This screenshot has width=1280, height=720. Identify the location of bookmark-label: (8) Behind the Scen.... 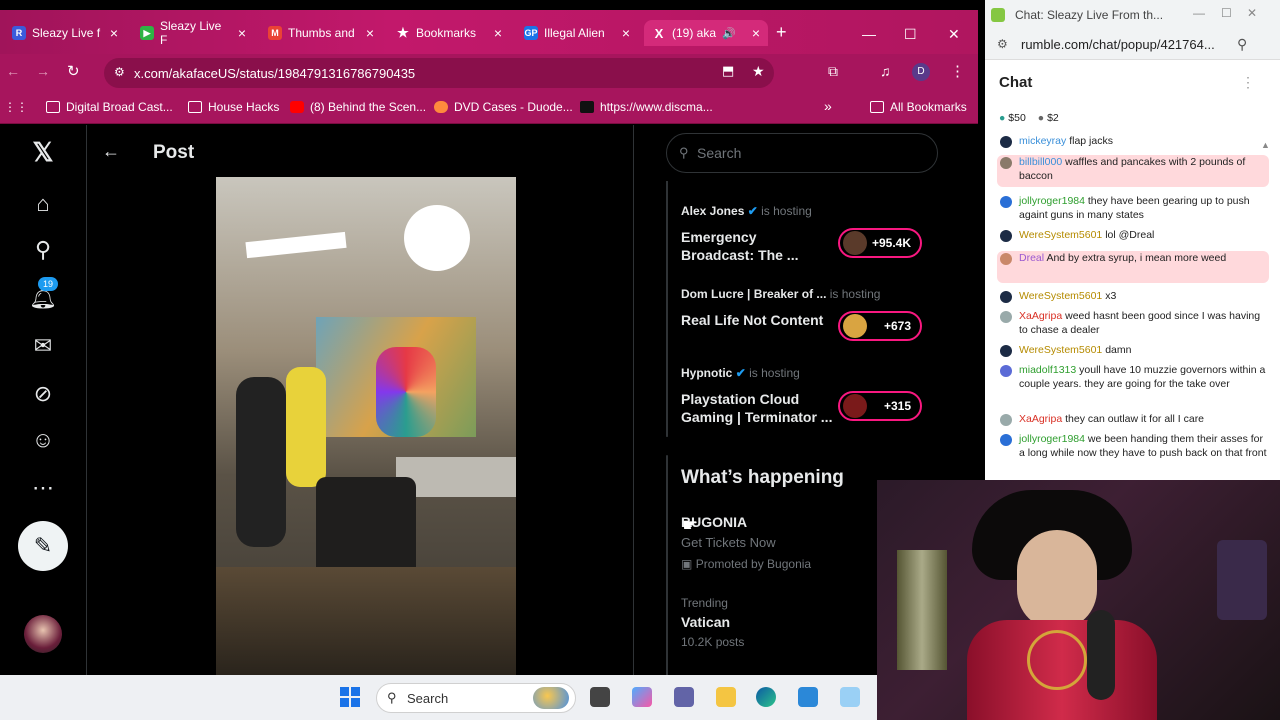
(368, 107).